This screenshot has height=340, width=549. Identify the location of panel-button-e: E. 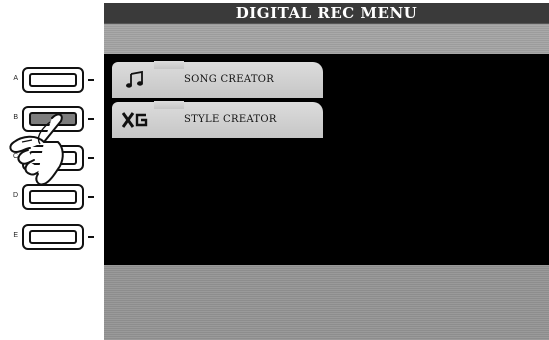
(52, 239).